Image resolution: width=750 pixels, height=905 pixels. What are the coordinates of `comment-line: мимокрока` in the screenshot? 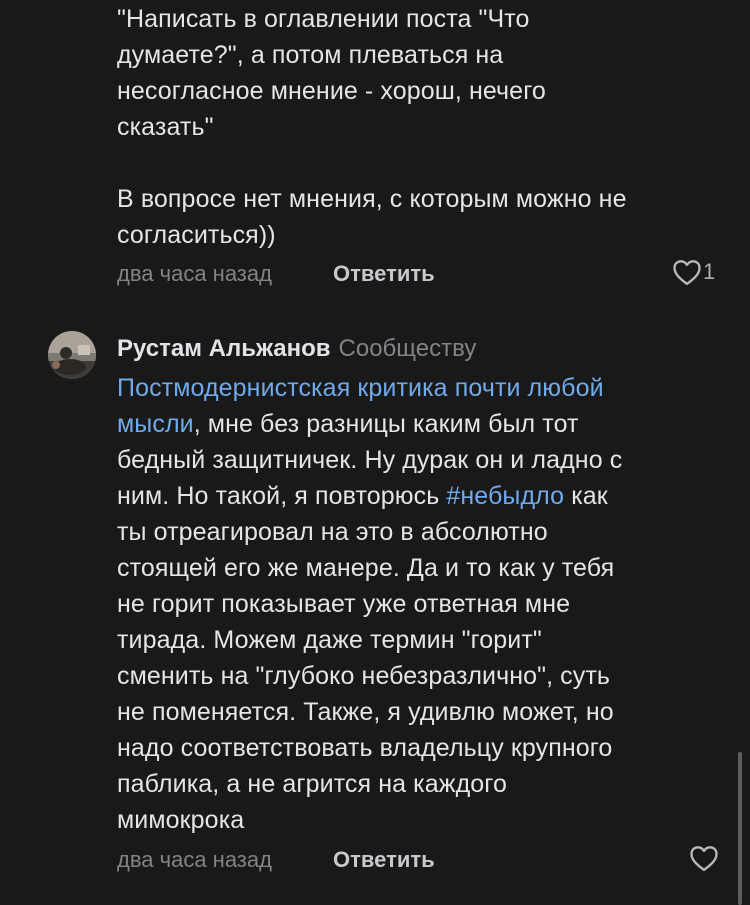 It's located at (181, 820).